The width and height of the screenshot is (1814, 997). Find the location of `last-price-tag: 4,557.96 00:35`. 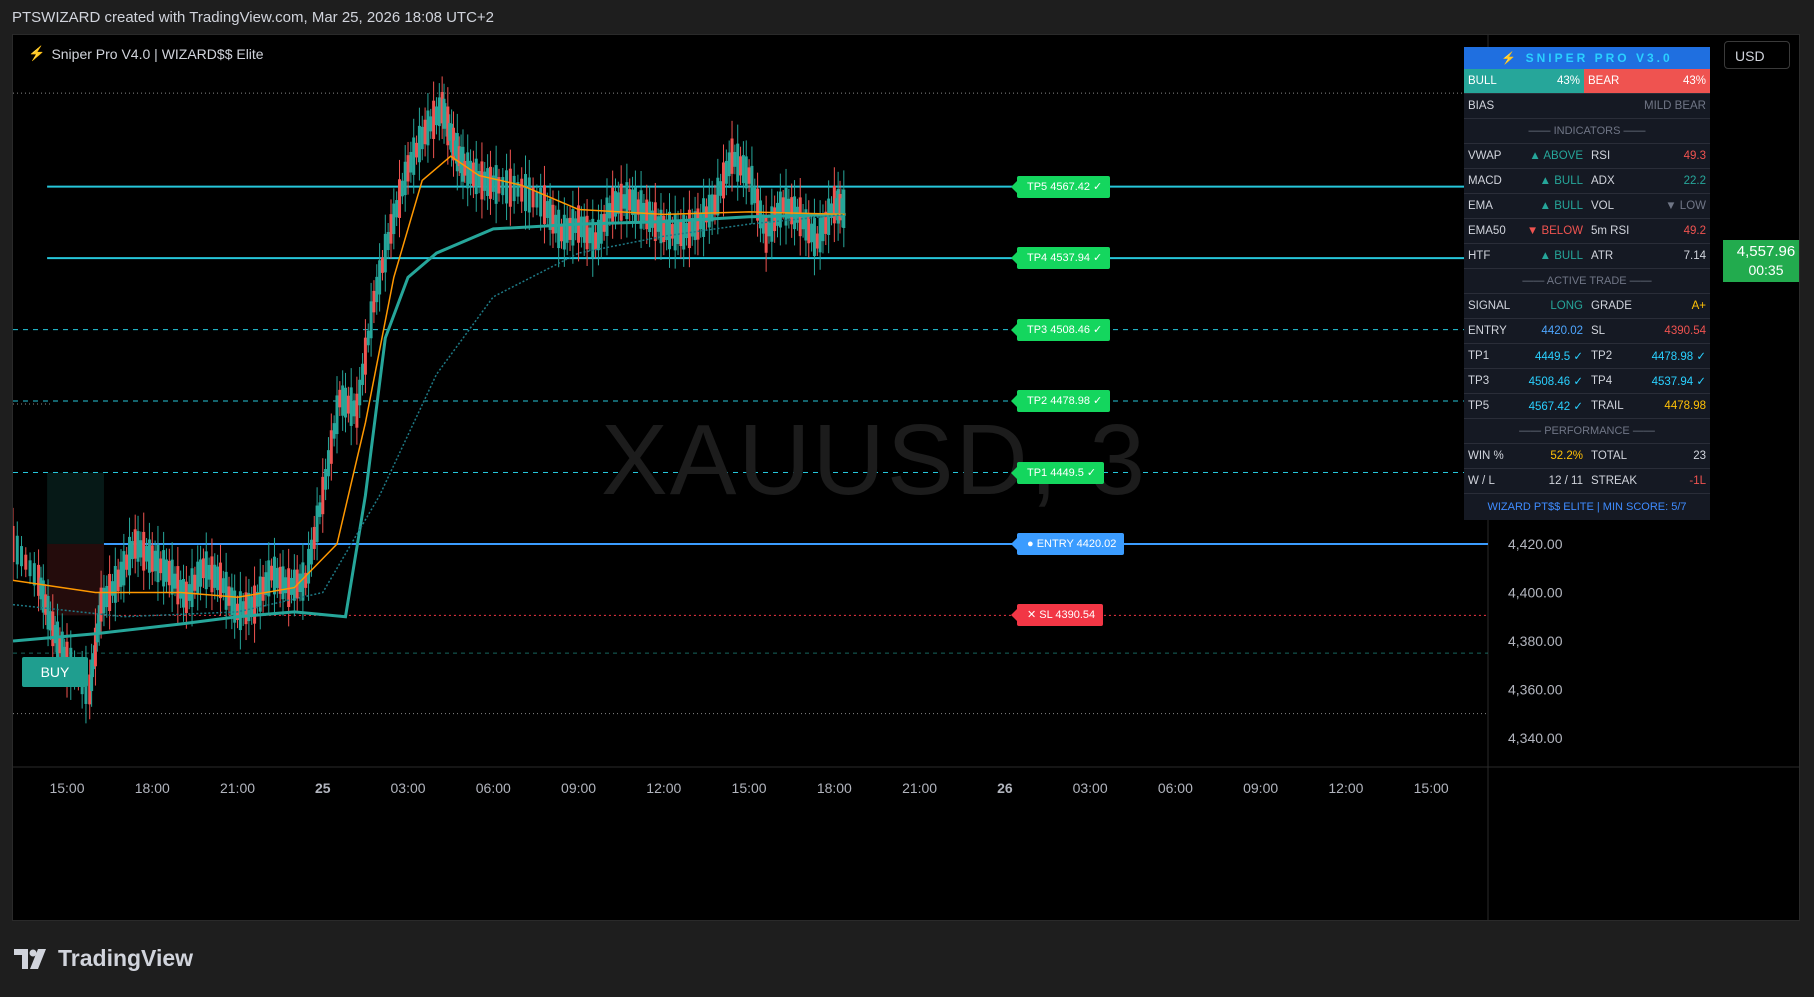

last-price-tag: 4,557.96 00:35 is located at coordinates (1761, 261).